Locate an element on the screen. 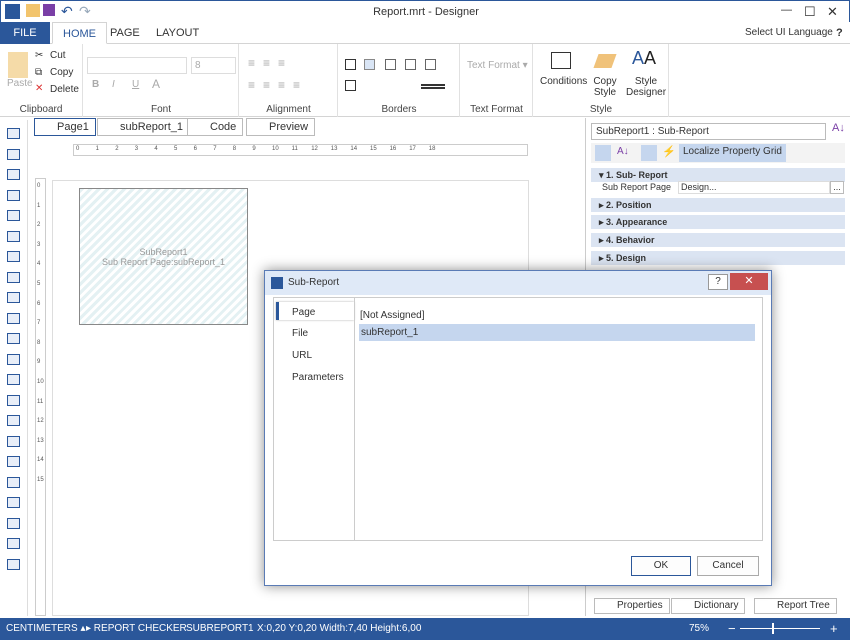  doc-tab-subreport: subReport_1 is located at coordinates (143, 127).